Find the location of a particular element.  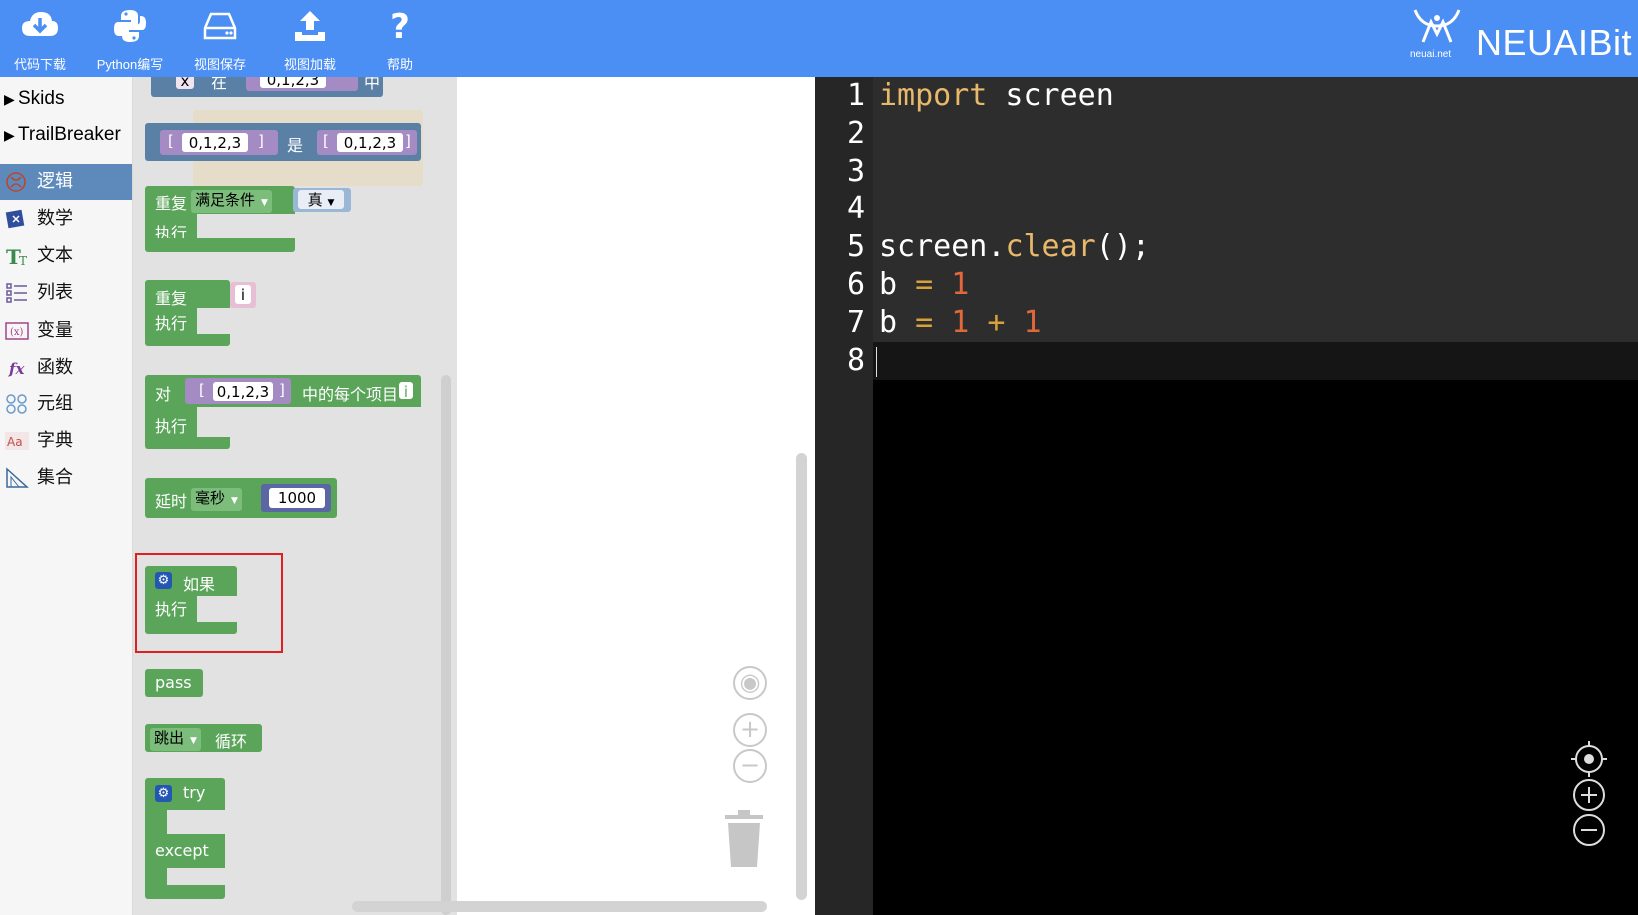

var-slot: i is located at coordinates (243, 295).